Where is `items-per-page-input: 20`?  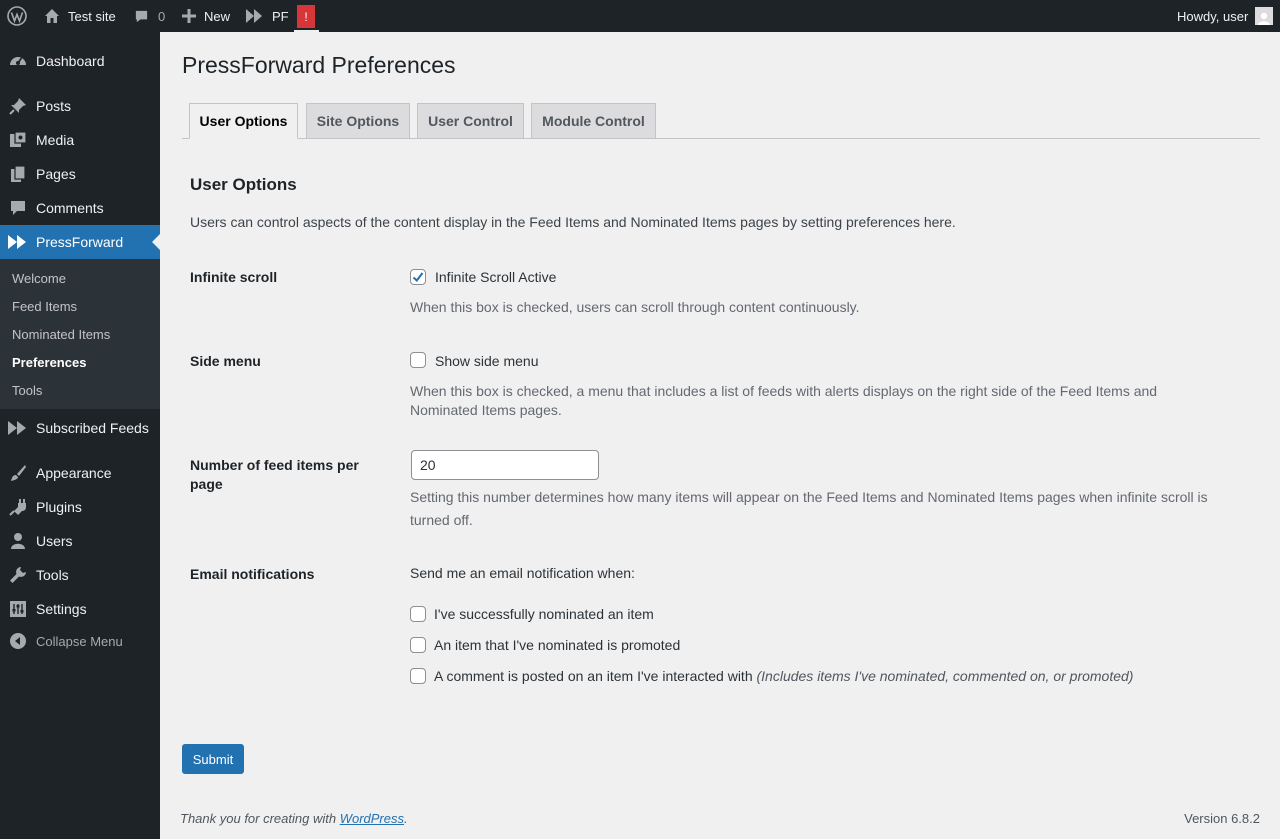 items-per-page-input: 20 is located at coordinates (505, 465).